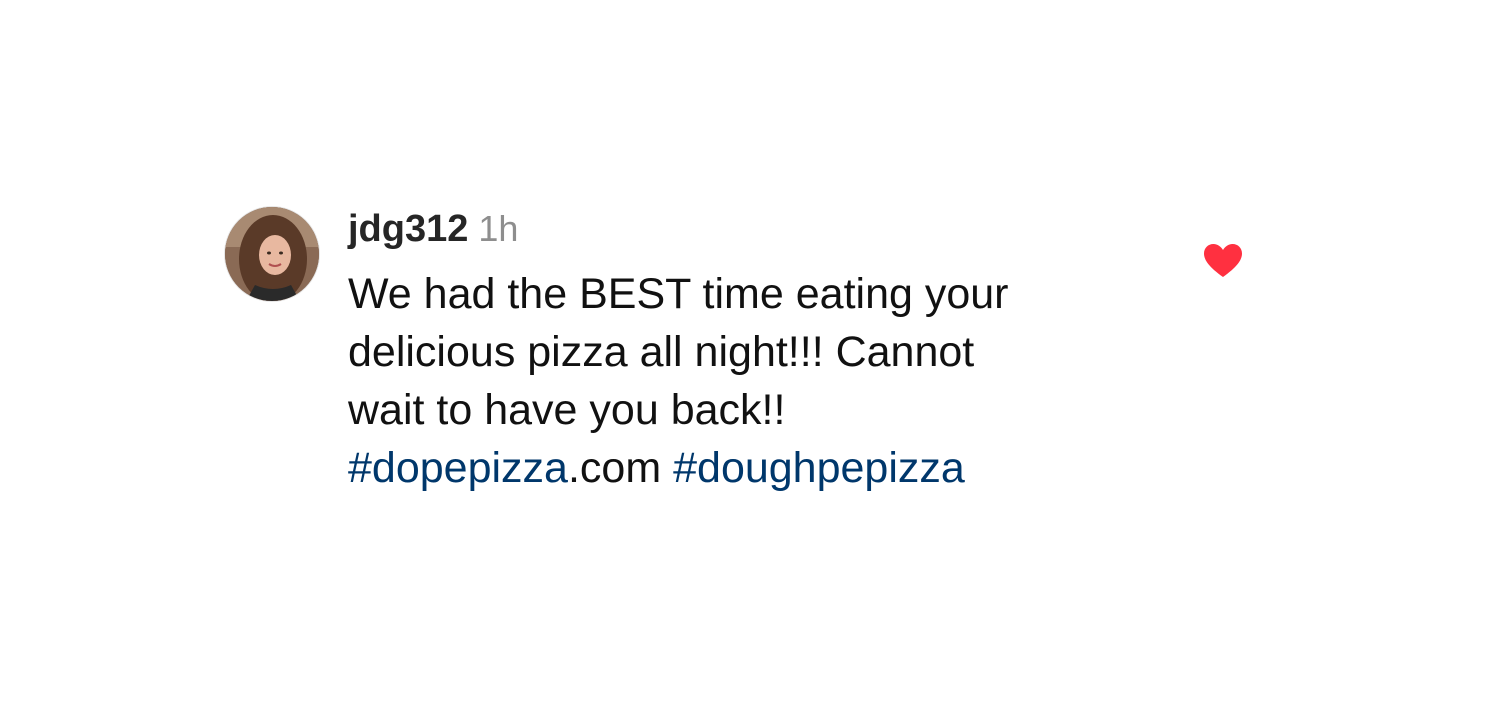 This screenshot has height=704, width=1501. What do you see at coordinates (678, 294) in the screenshot?
I see `comment-text-line: We had the BEST time eating your` at bounding box center [678, 294].